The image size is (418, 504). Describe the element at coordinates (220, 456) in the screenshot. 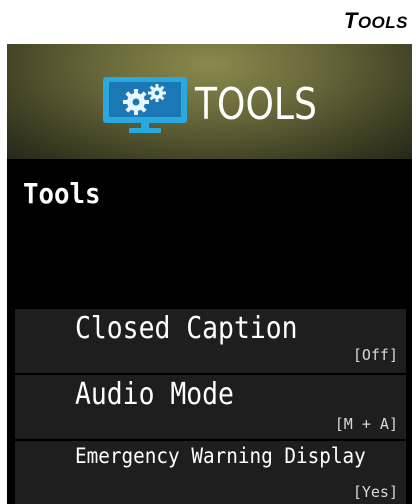

I see `menu-item-label: Emergency Warning Display` at that location.